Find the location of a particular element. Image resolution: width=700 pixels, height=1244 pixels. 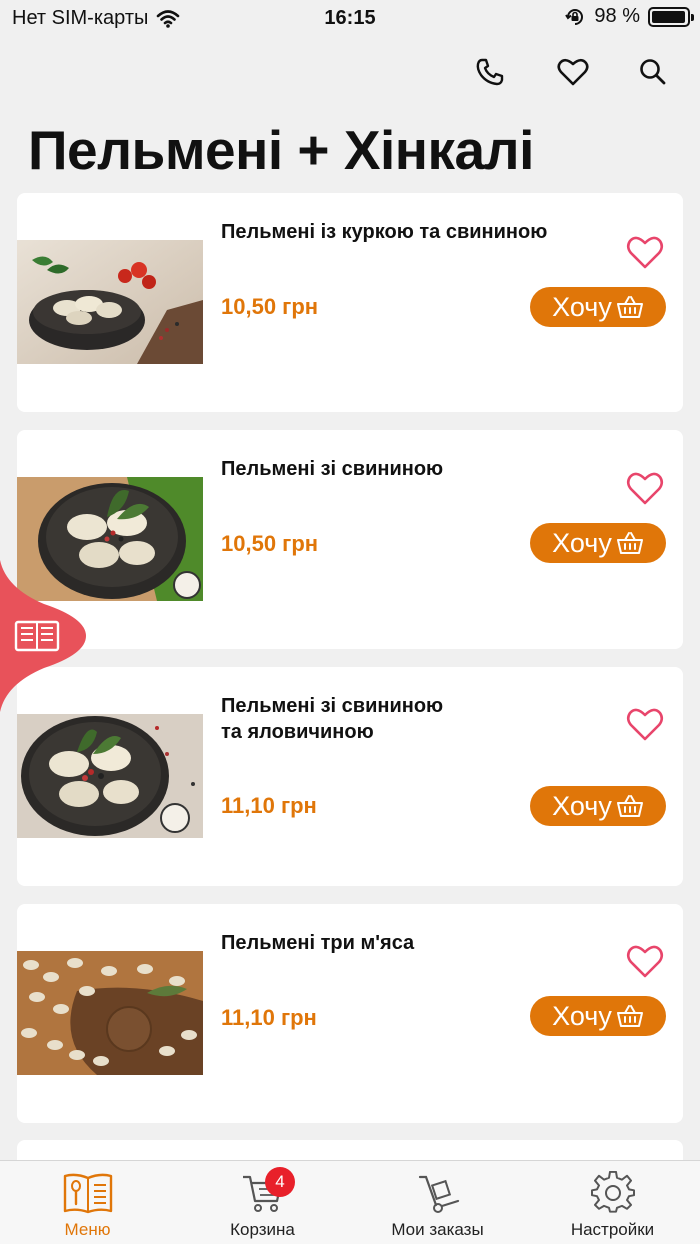

carrier: Нет SIM-карты is located at coordinates (96, 18).